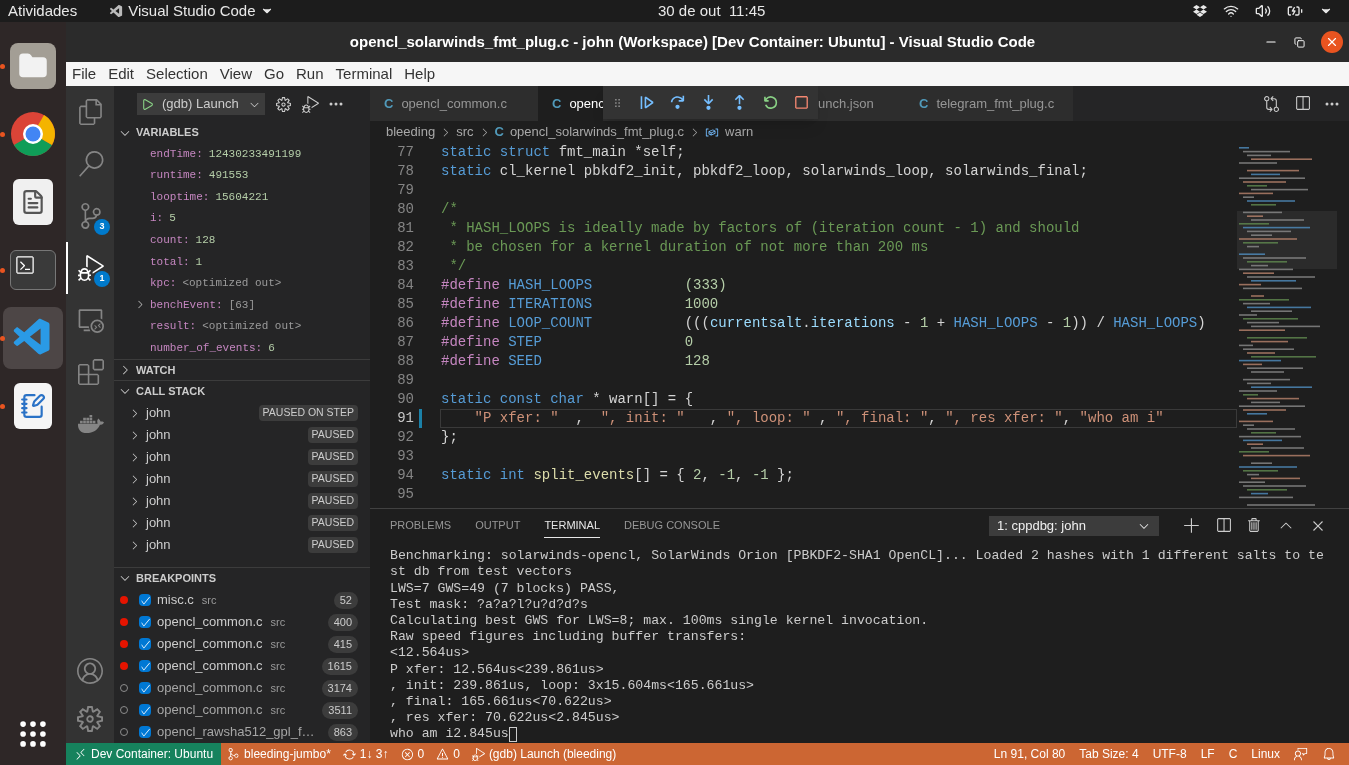  I want to click on breakpoint-file: misc.c, so click(175, 600).